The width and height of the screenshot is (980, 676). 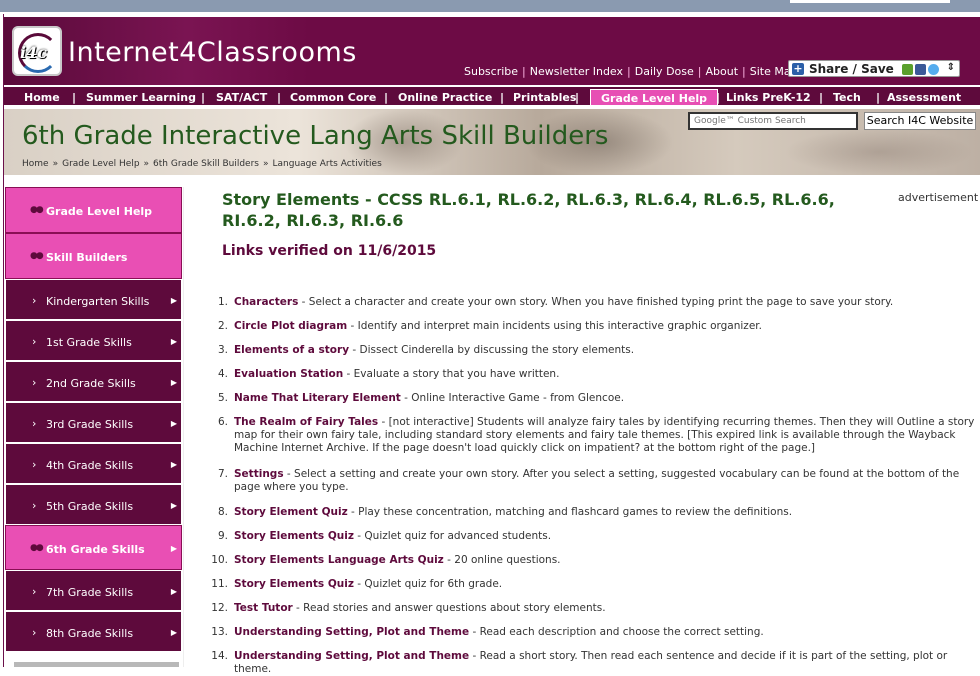 I want to click on facebook-icon, so click(x=920, y=69).